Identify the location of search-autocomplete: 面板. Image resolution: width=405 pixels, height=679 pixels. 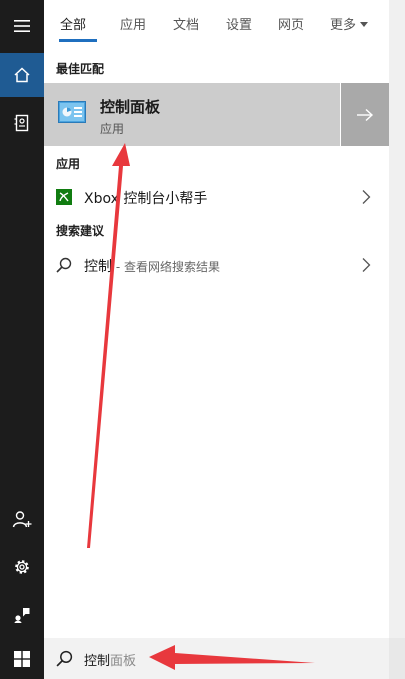
(123, 661).